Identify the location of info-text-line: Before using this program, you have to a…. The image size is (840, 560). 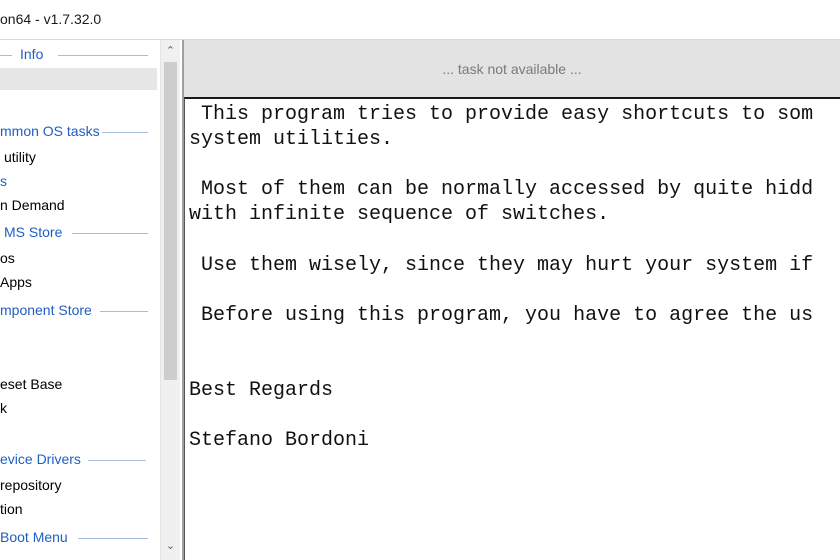
(501, 315).